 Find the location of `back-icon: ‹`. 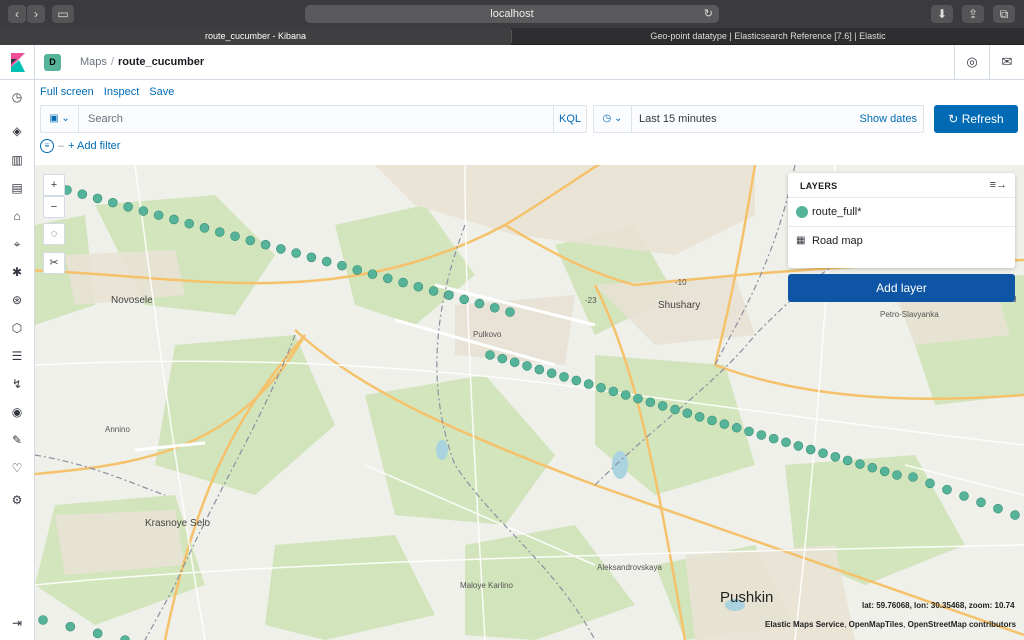

back-icon: ‹ is located at coordinates (17, 14).